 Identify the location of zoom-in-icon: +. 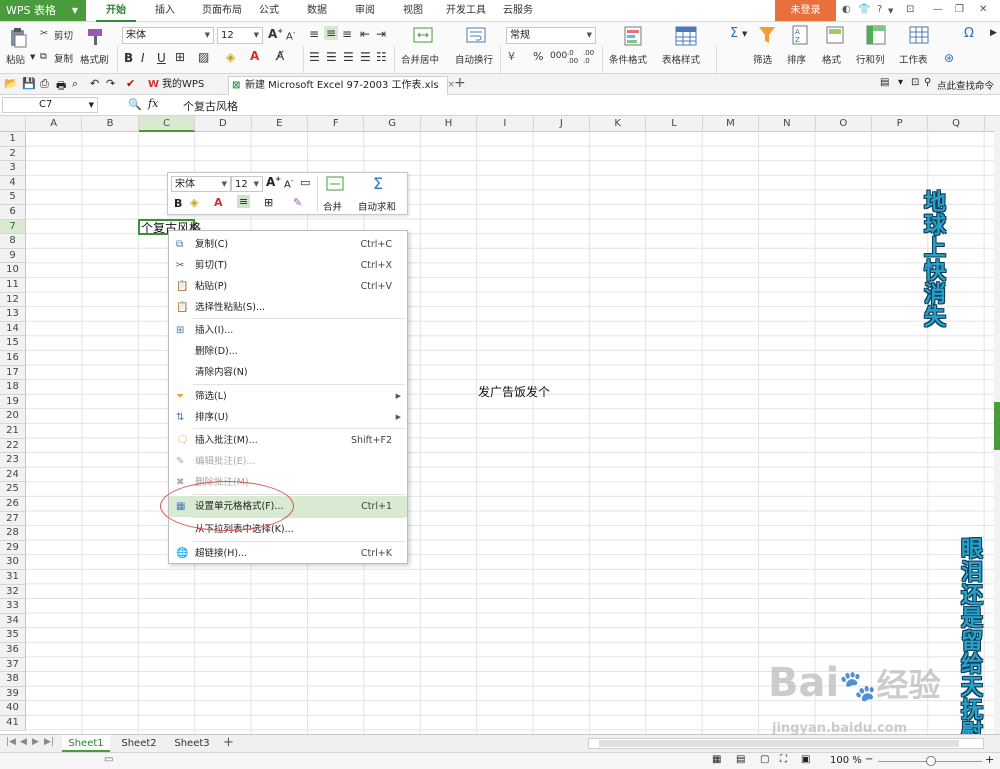
(989, 759).